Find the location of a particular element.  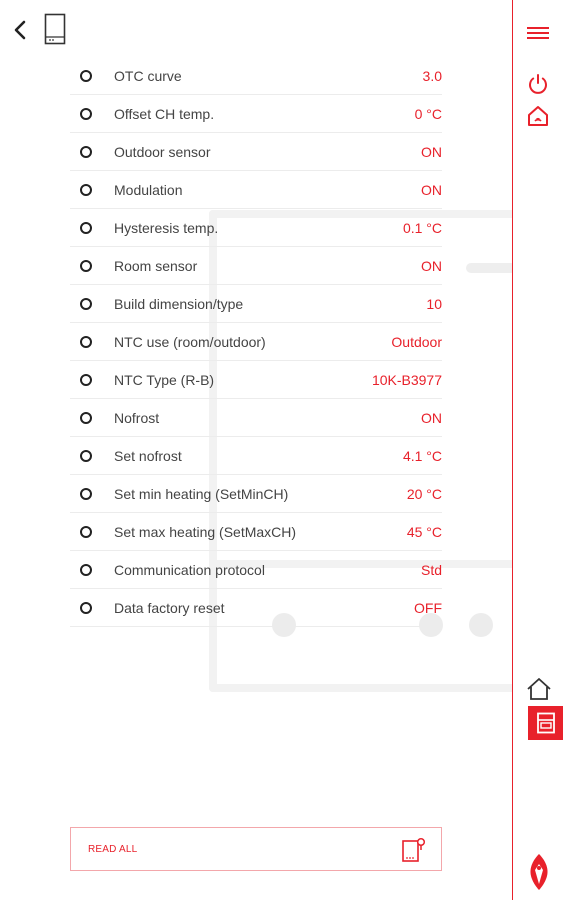

setting-value: Outdoor is located at coordinates (416, 341).